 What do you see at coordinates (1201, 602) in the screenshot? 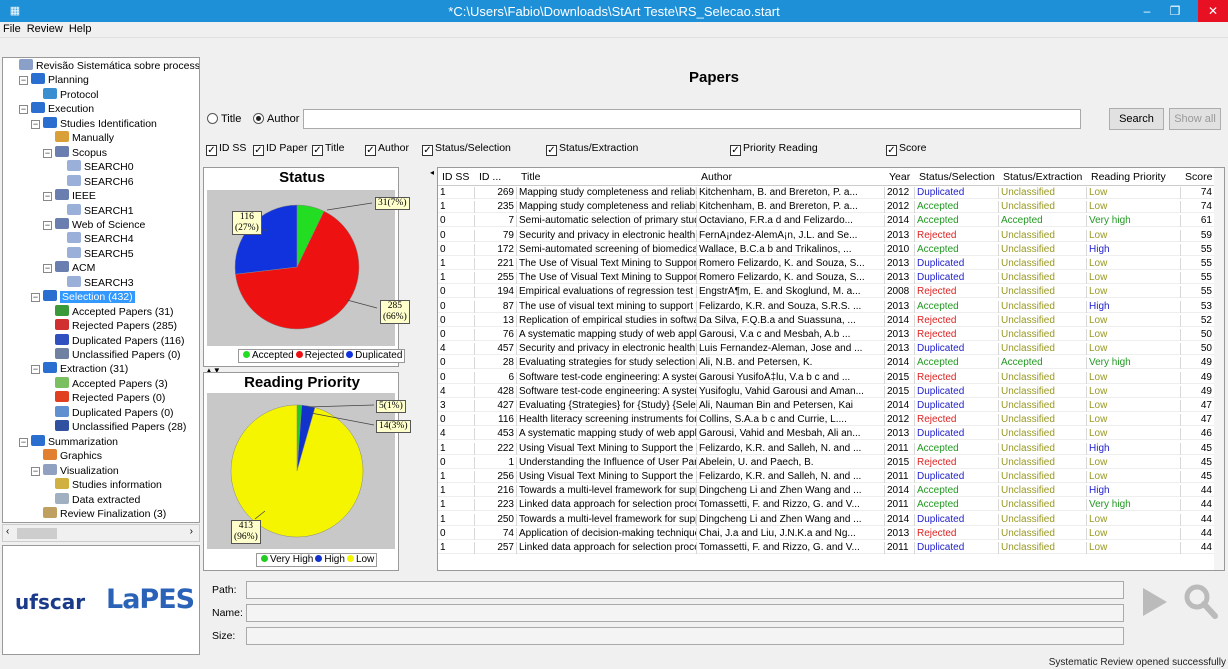
I see `magnifier-icon` at bounding box center [1201, 602].